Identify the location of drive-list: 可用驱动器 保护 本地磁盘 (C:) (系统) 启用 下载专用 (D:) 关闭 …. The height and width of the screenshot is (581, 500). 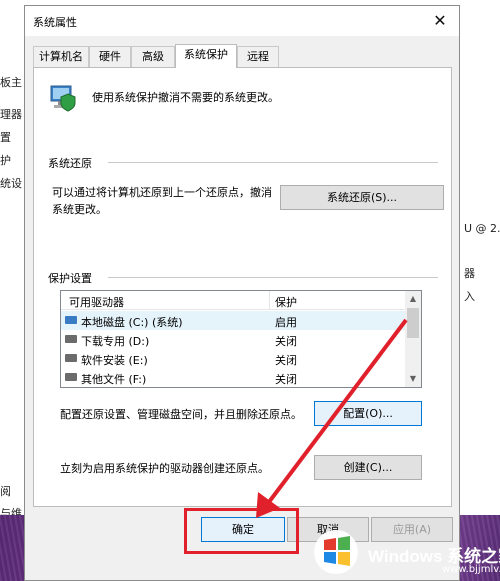
(241, 339).